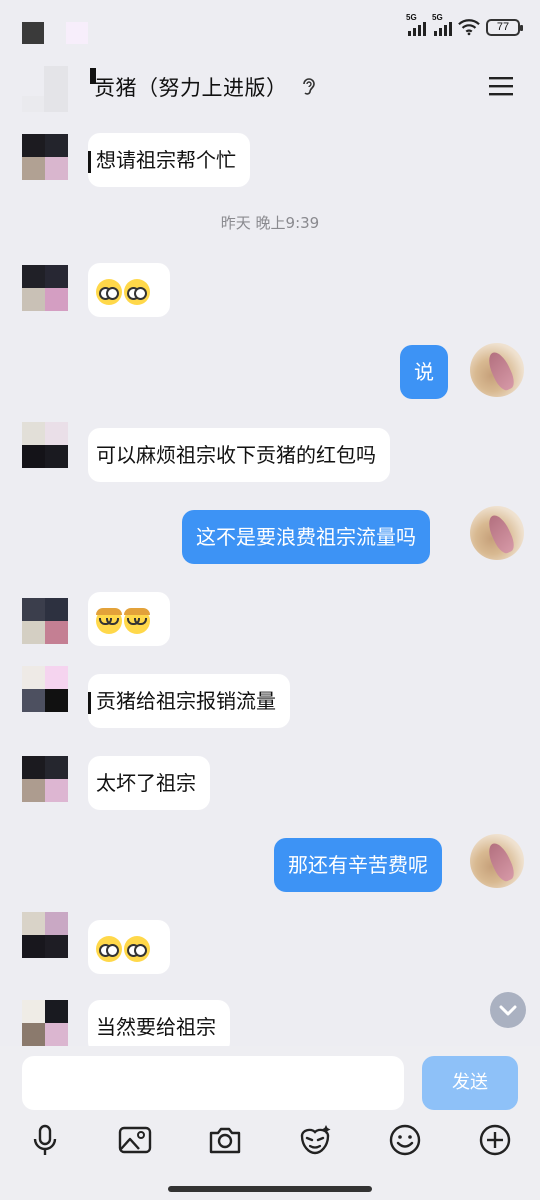  Describe the element at coordinates (93, 76) in the screenshot. I see `cursor-mark` at that location.